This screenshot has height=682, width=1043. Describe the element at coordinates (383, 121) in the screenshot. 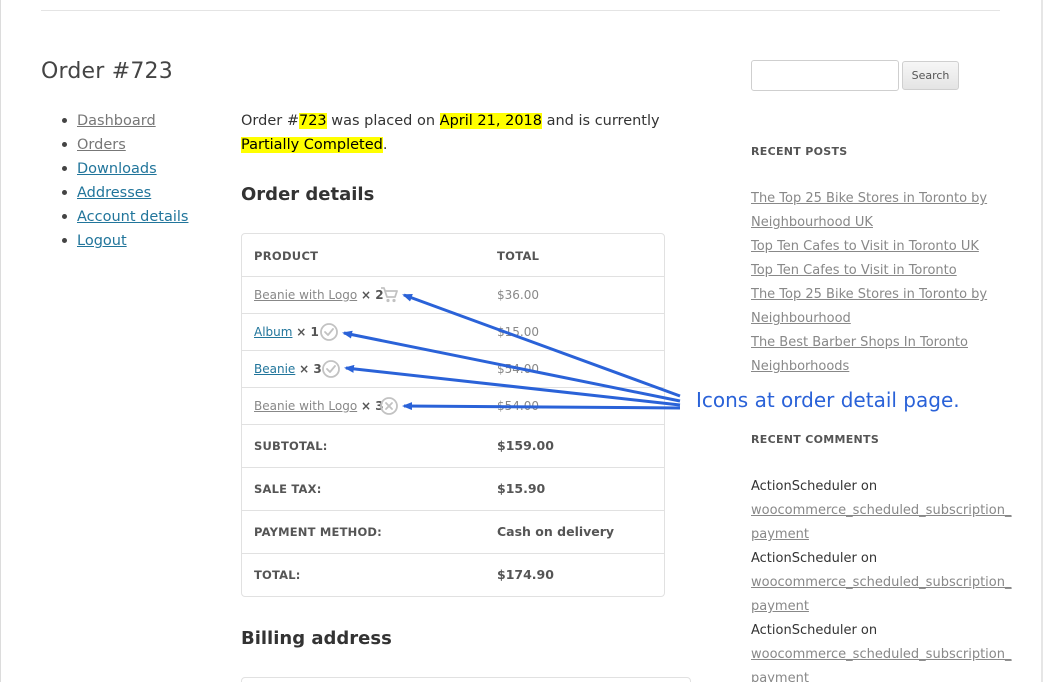

I see `placed-on-text: was placed on` at that location.